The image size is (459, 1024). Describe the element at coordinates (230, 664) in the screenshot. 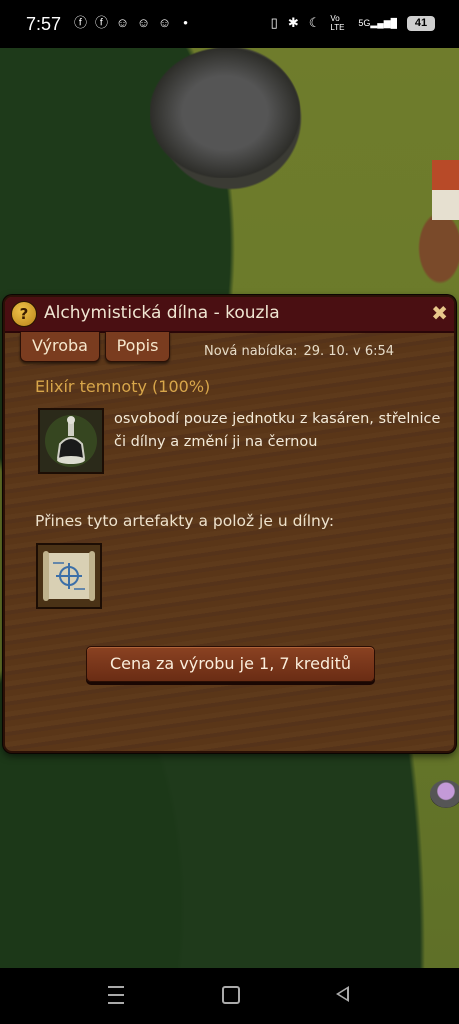

I see `price-button: Cena za výrobu je 1, 7 kreditů` at that location.